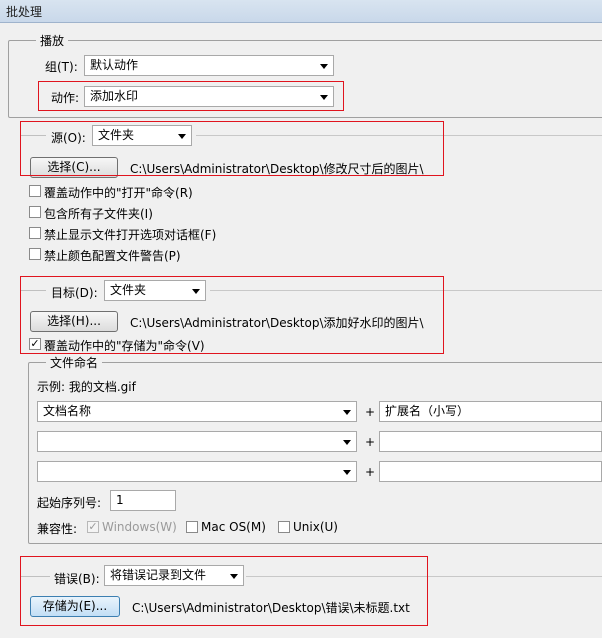 The image size is (602, 638). I want to click on naming-section-label: 文件命名, so click(74, 362).